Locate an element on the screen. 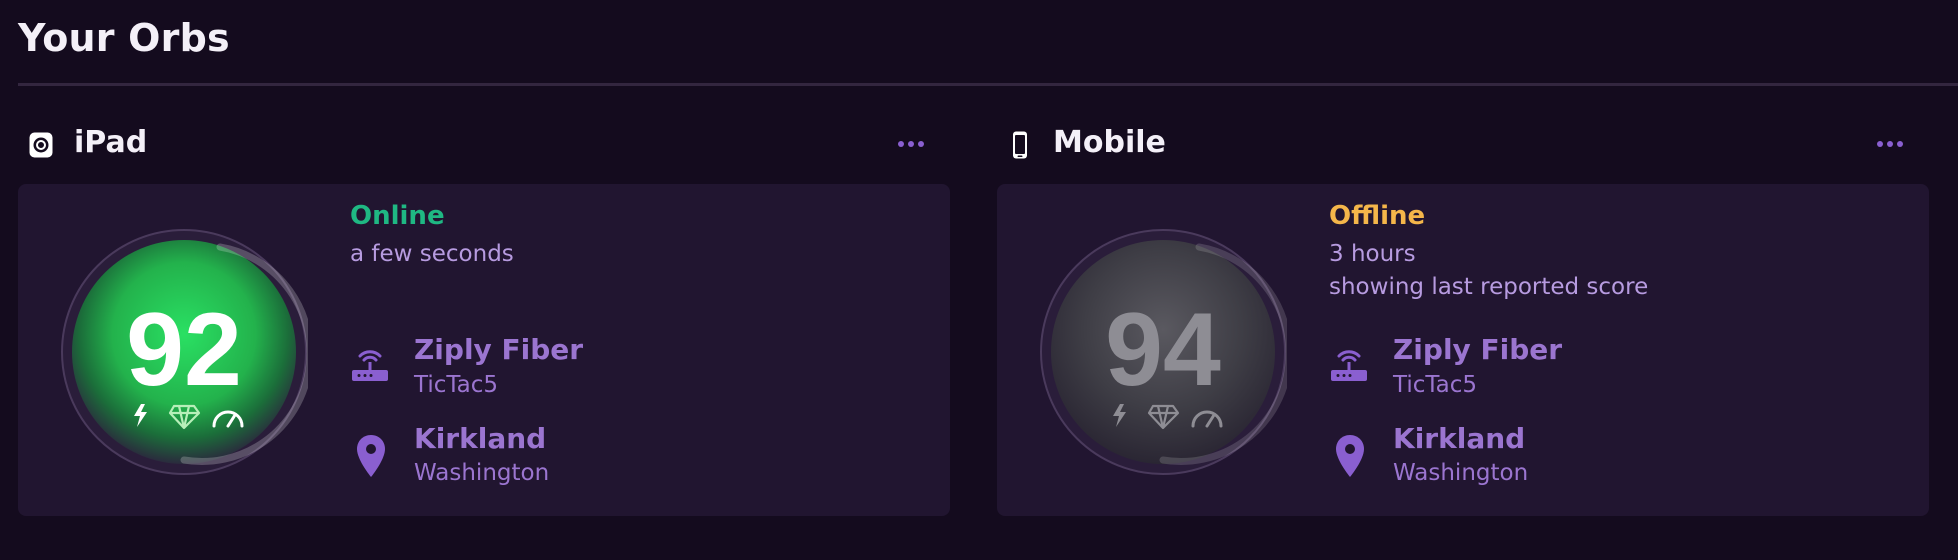 This screenshot has width=1958, height=560. page-title: Your Orbs is located at coordinates (124, 38).